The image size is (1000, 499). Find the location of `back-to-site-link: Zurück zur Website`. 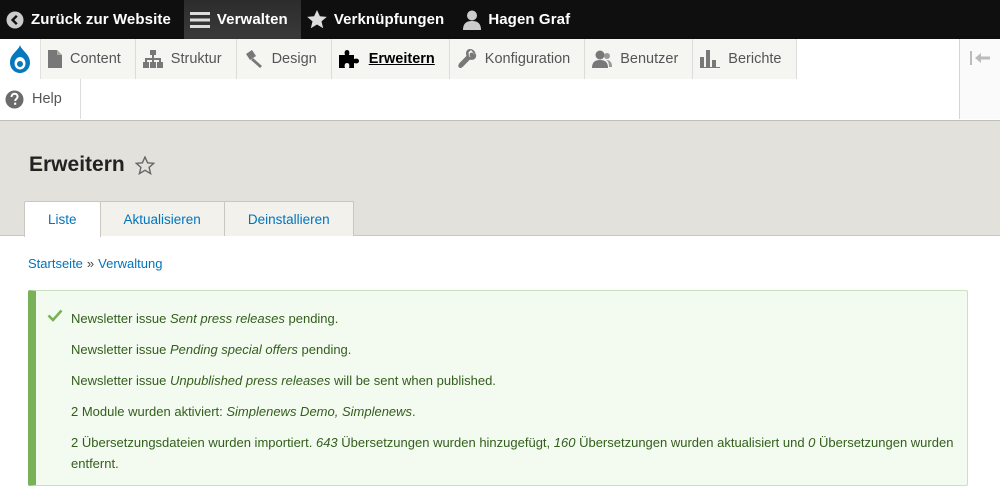

back-to-site-link: Zurück zur Website is located at coordinates (92, 19).